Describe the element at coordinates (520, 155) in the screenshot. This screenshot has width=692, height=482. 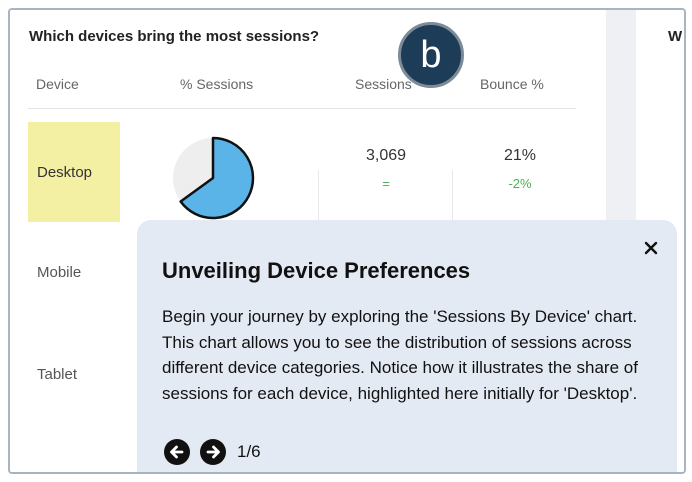
I see `bounce-value: 21%` at that location.